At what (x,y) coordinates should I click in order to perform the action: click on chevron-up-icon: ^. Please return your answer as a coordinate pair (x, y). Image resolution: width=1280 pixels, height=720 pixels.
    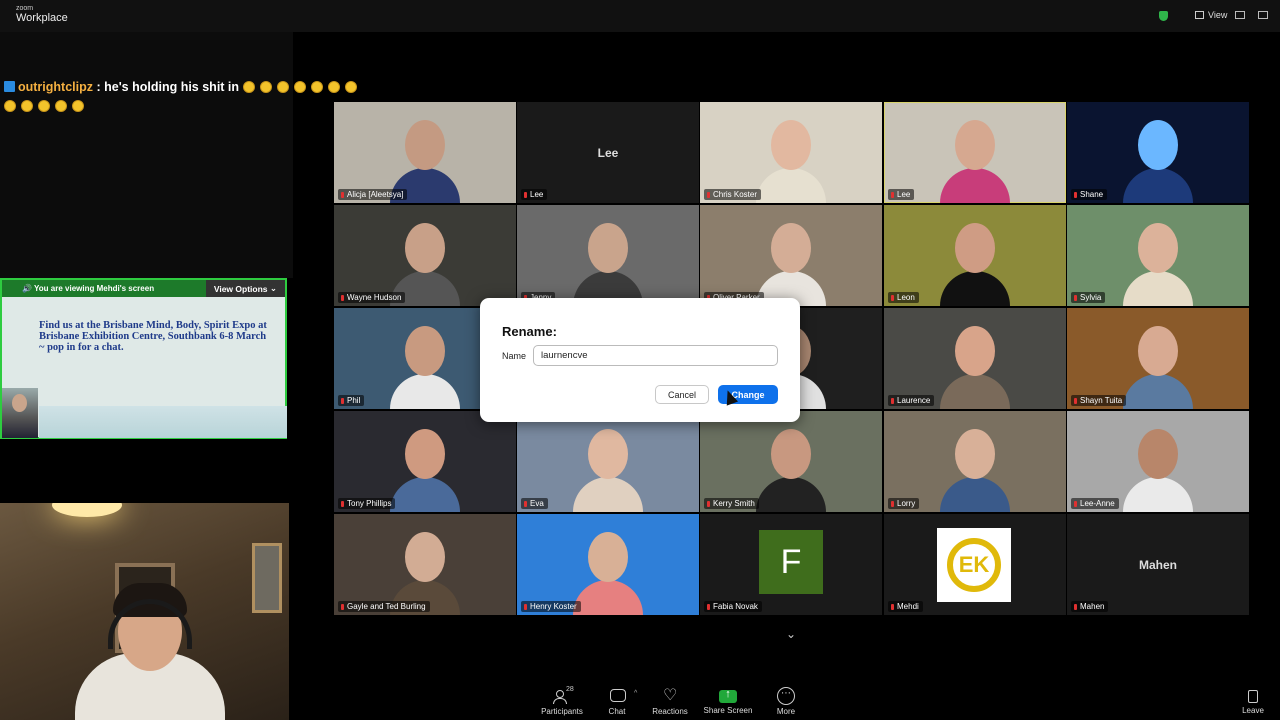
    Looking at the image, I should click on (635, 693).